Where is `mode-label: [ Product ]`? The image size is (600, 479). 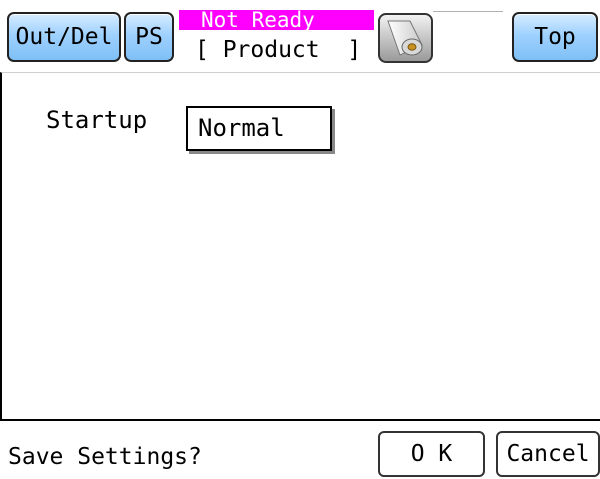
mode-label: [ Product ] is located at coordinates (278, 50).